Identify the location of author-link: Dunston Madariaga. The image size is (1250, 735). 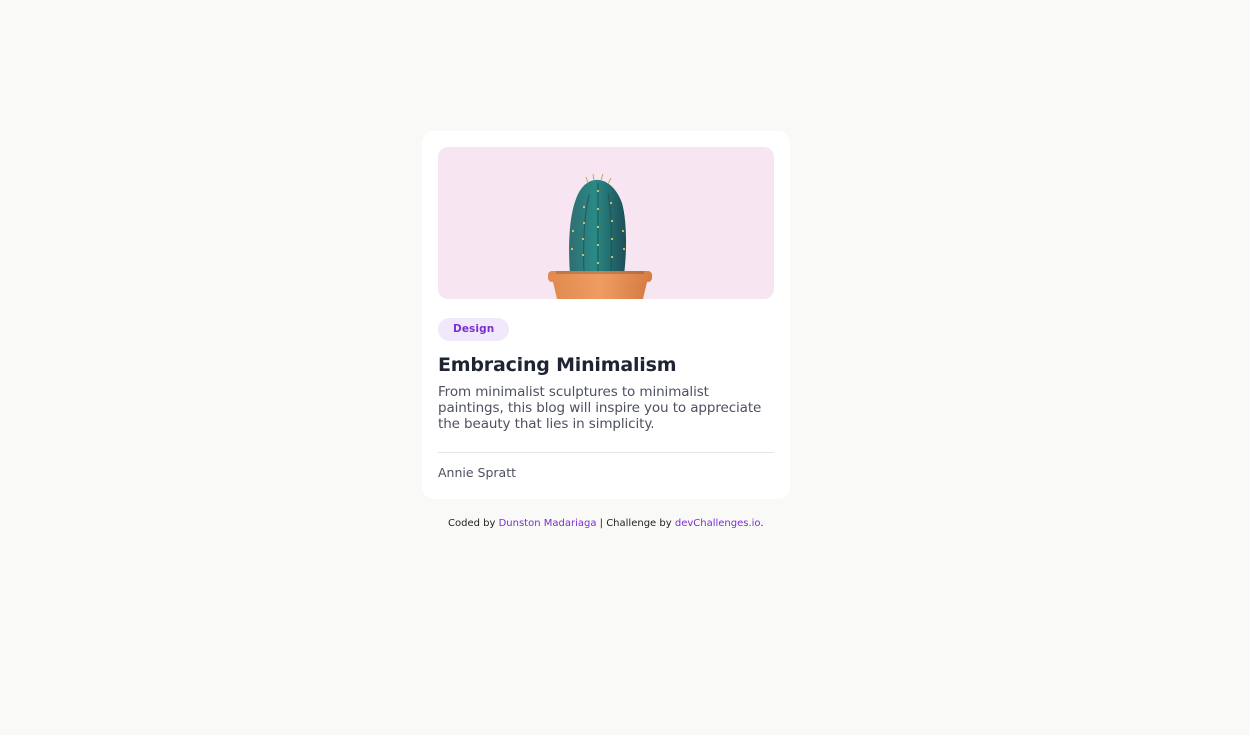
(548, 523).